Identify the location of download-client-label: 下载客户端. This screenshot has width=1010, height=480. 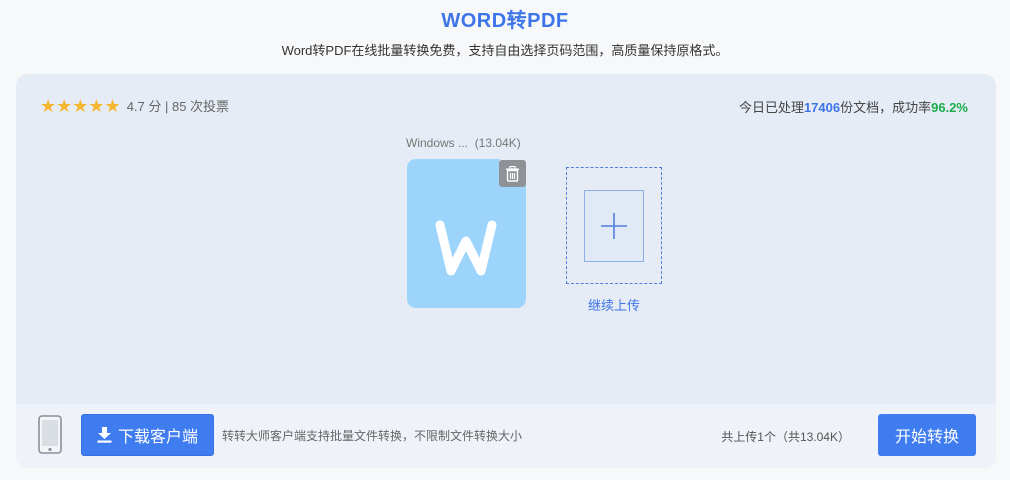
(157, 437).